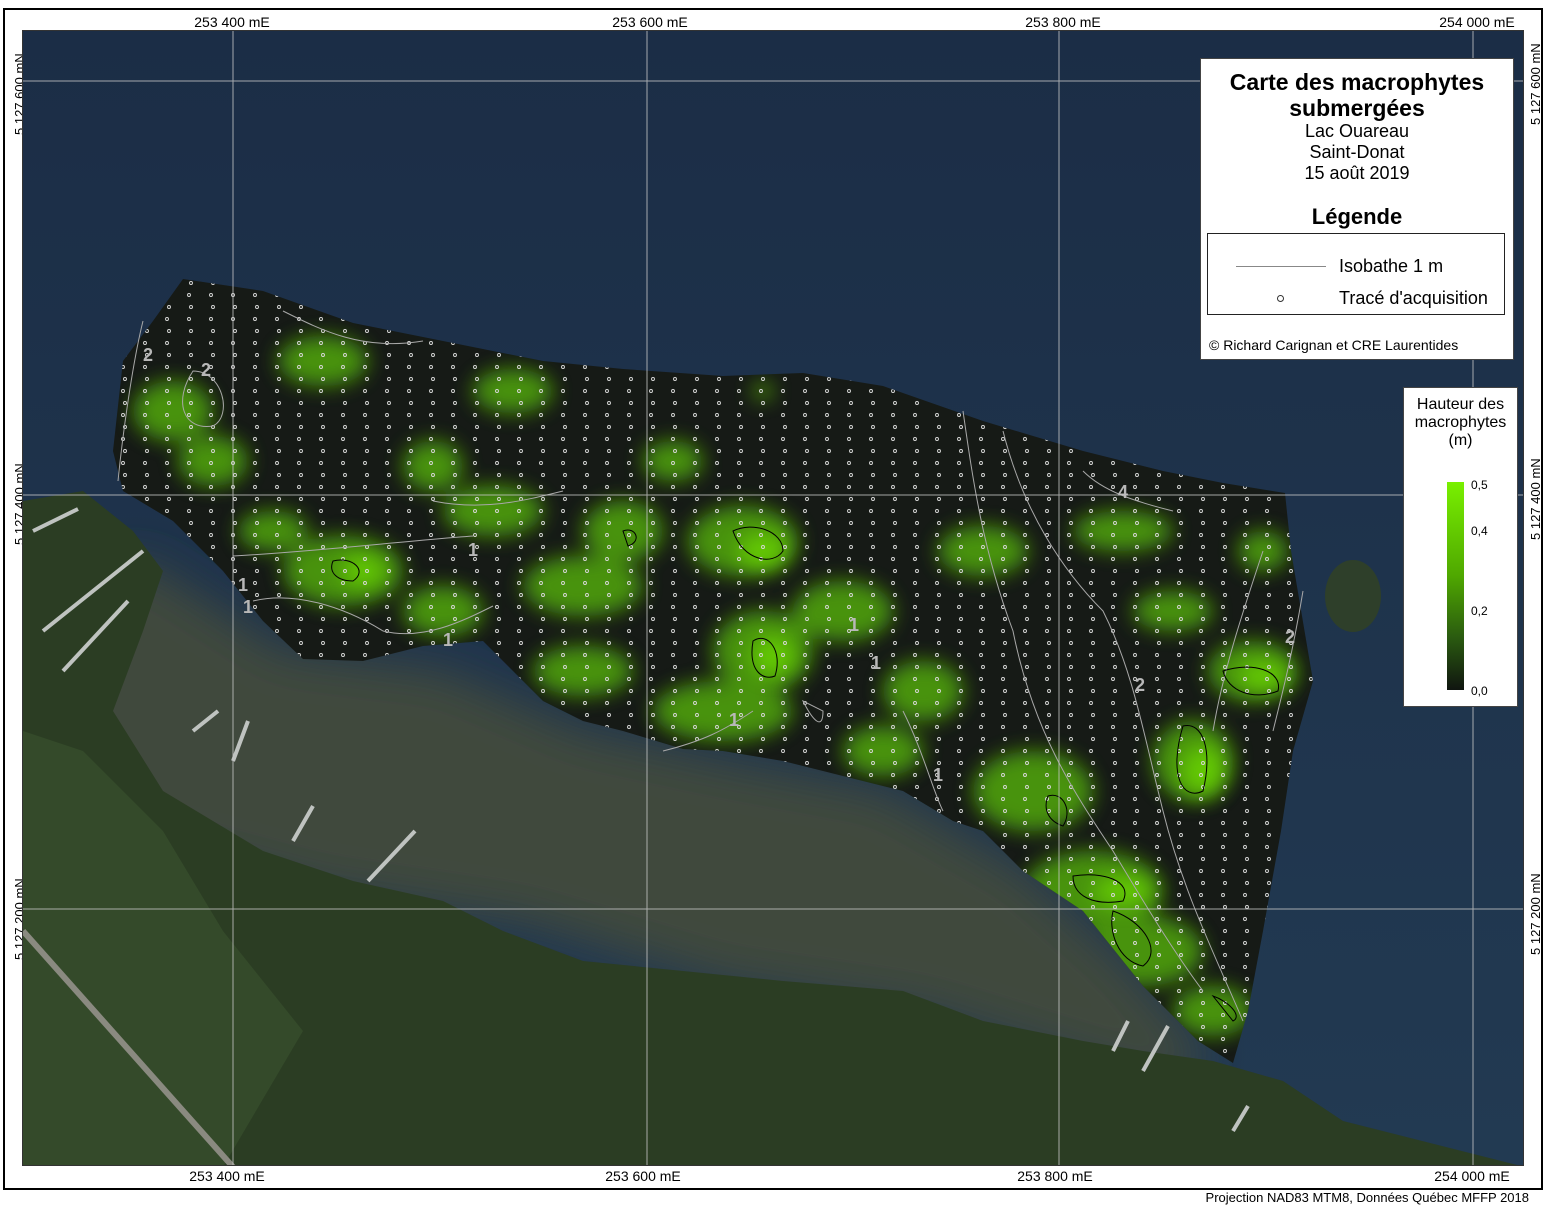 The image size is (1549, 1209). Describe the element at coordinates (1055, 1176) in the screenshot. I see `grid-label-bottom-3: 253 800 mE` at that location.